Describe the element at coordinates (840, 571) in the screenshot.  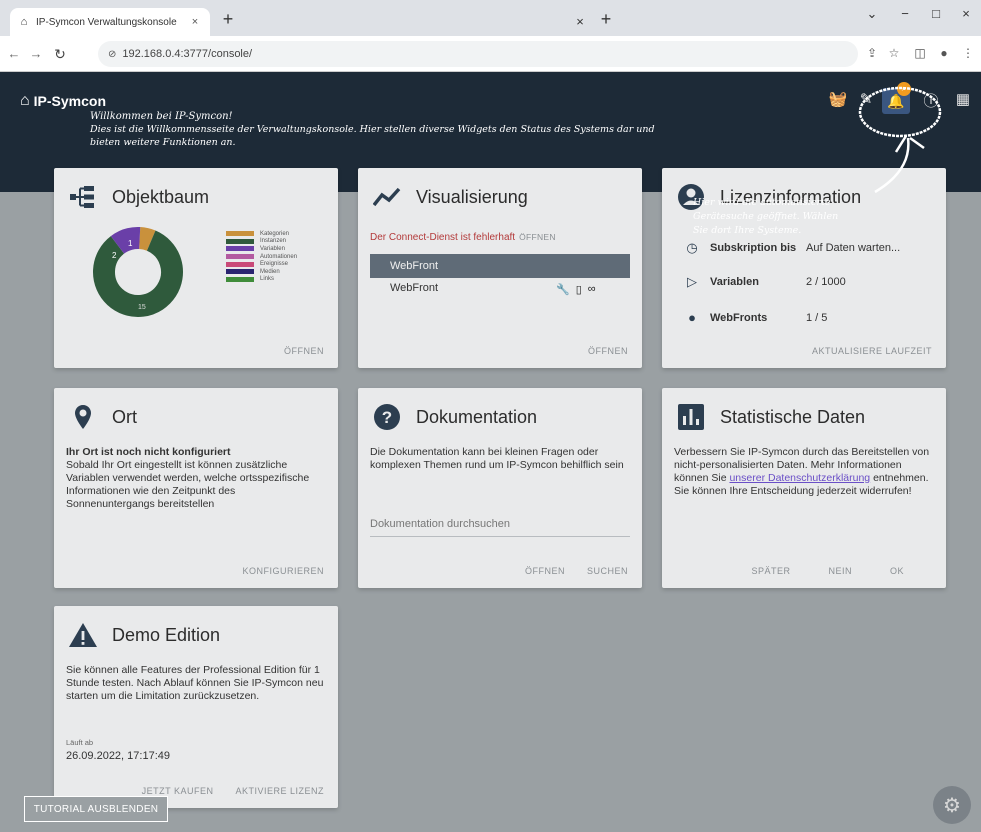
I see `no-button: NEIN` at that location.